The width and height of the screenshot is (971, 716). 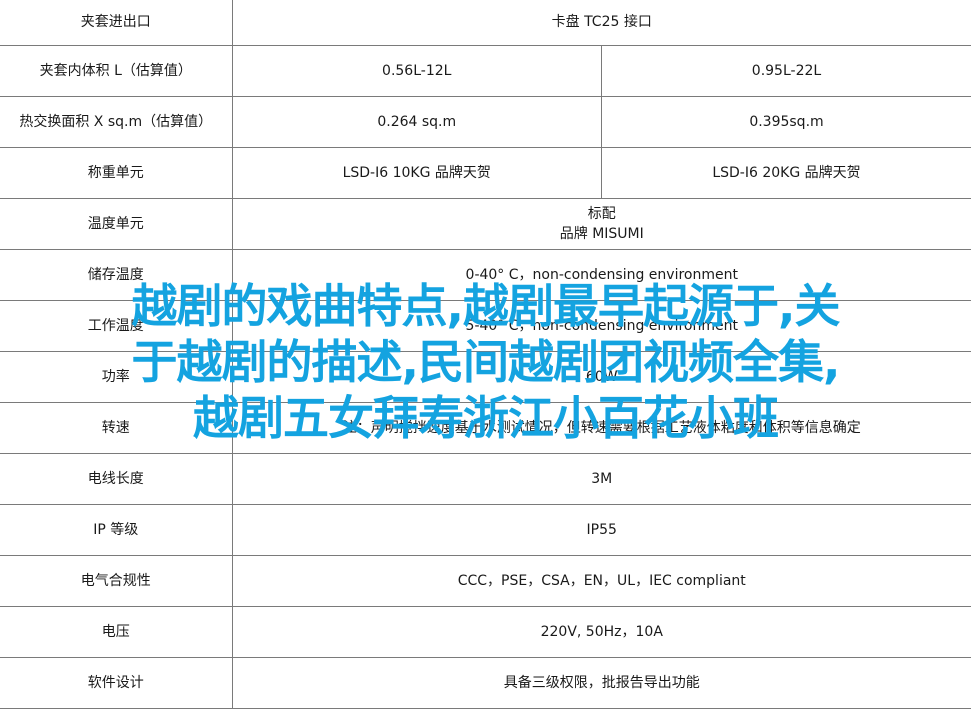 I want to click on row-value: 5-40° C，non-condensing environment, so click(x=601, y=326).